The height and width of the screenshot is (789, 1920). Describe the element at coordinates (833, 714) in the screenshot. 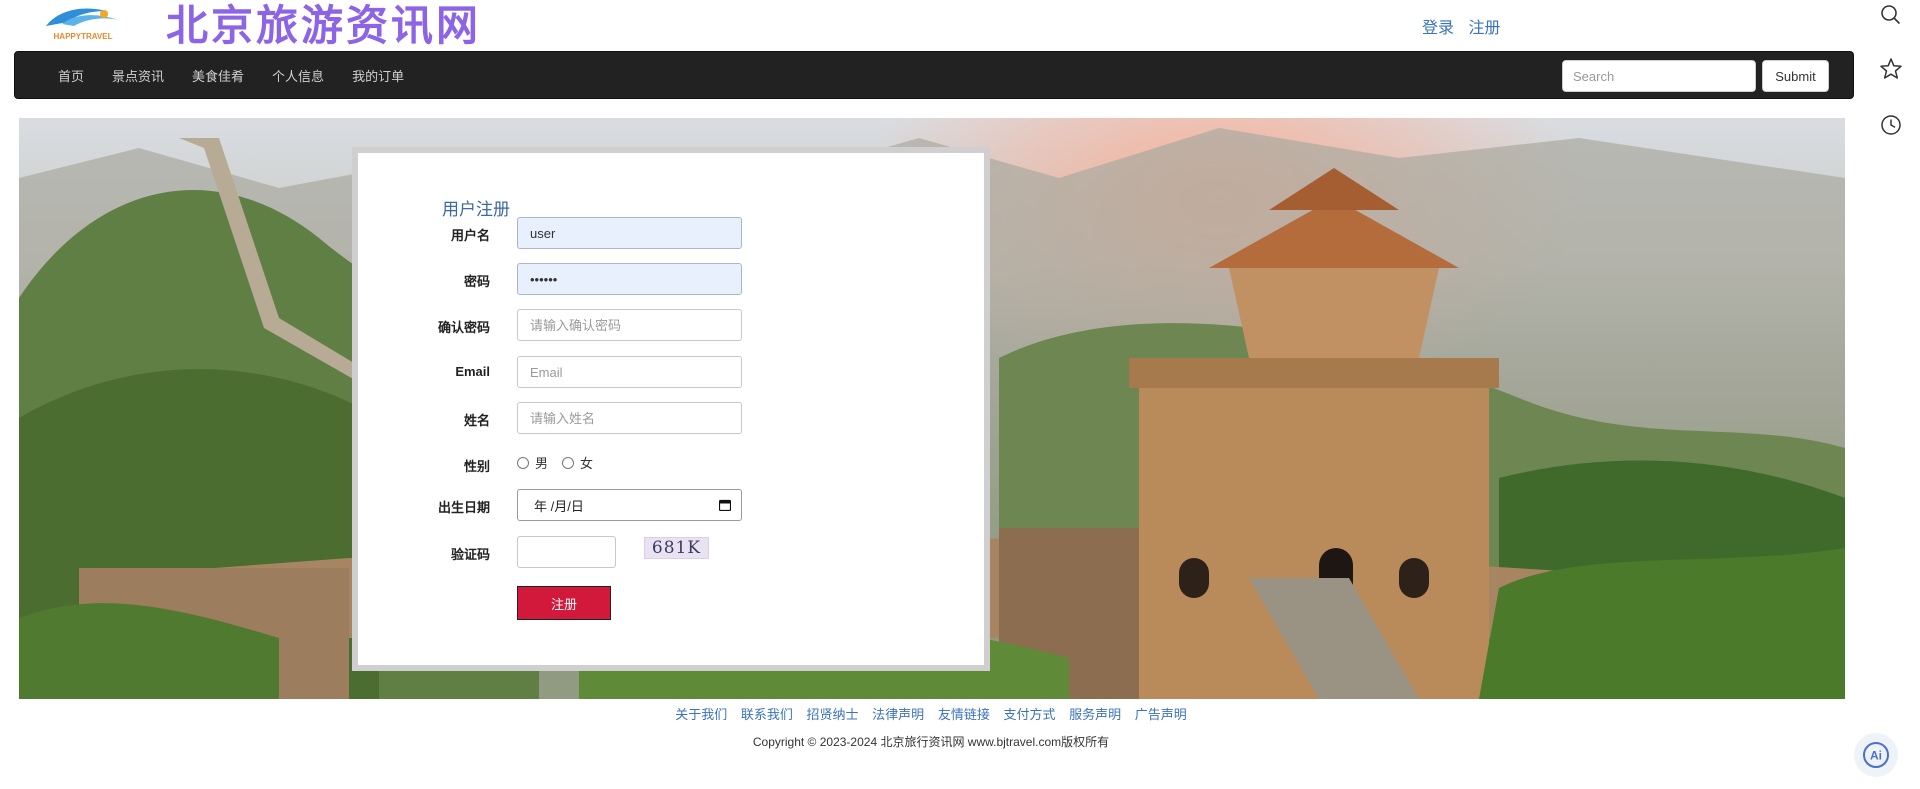

I see `footer-link-careers: 招贤纳士` at that location.